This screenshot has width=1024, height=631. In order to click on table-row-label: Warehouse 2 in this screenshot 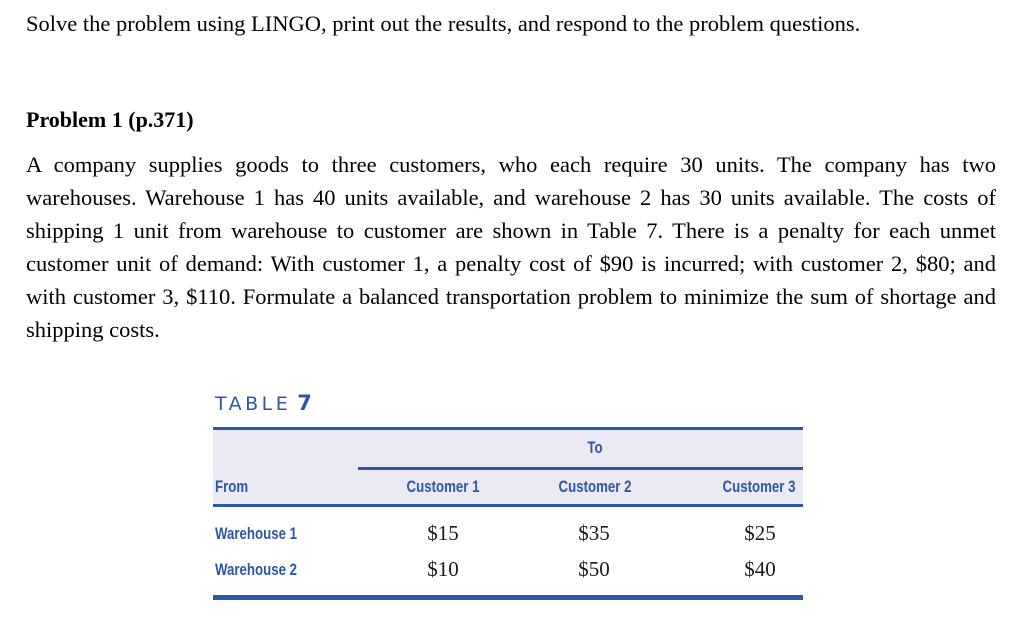, I will do `click(256, 569)`.